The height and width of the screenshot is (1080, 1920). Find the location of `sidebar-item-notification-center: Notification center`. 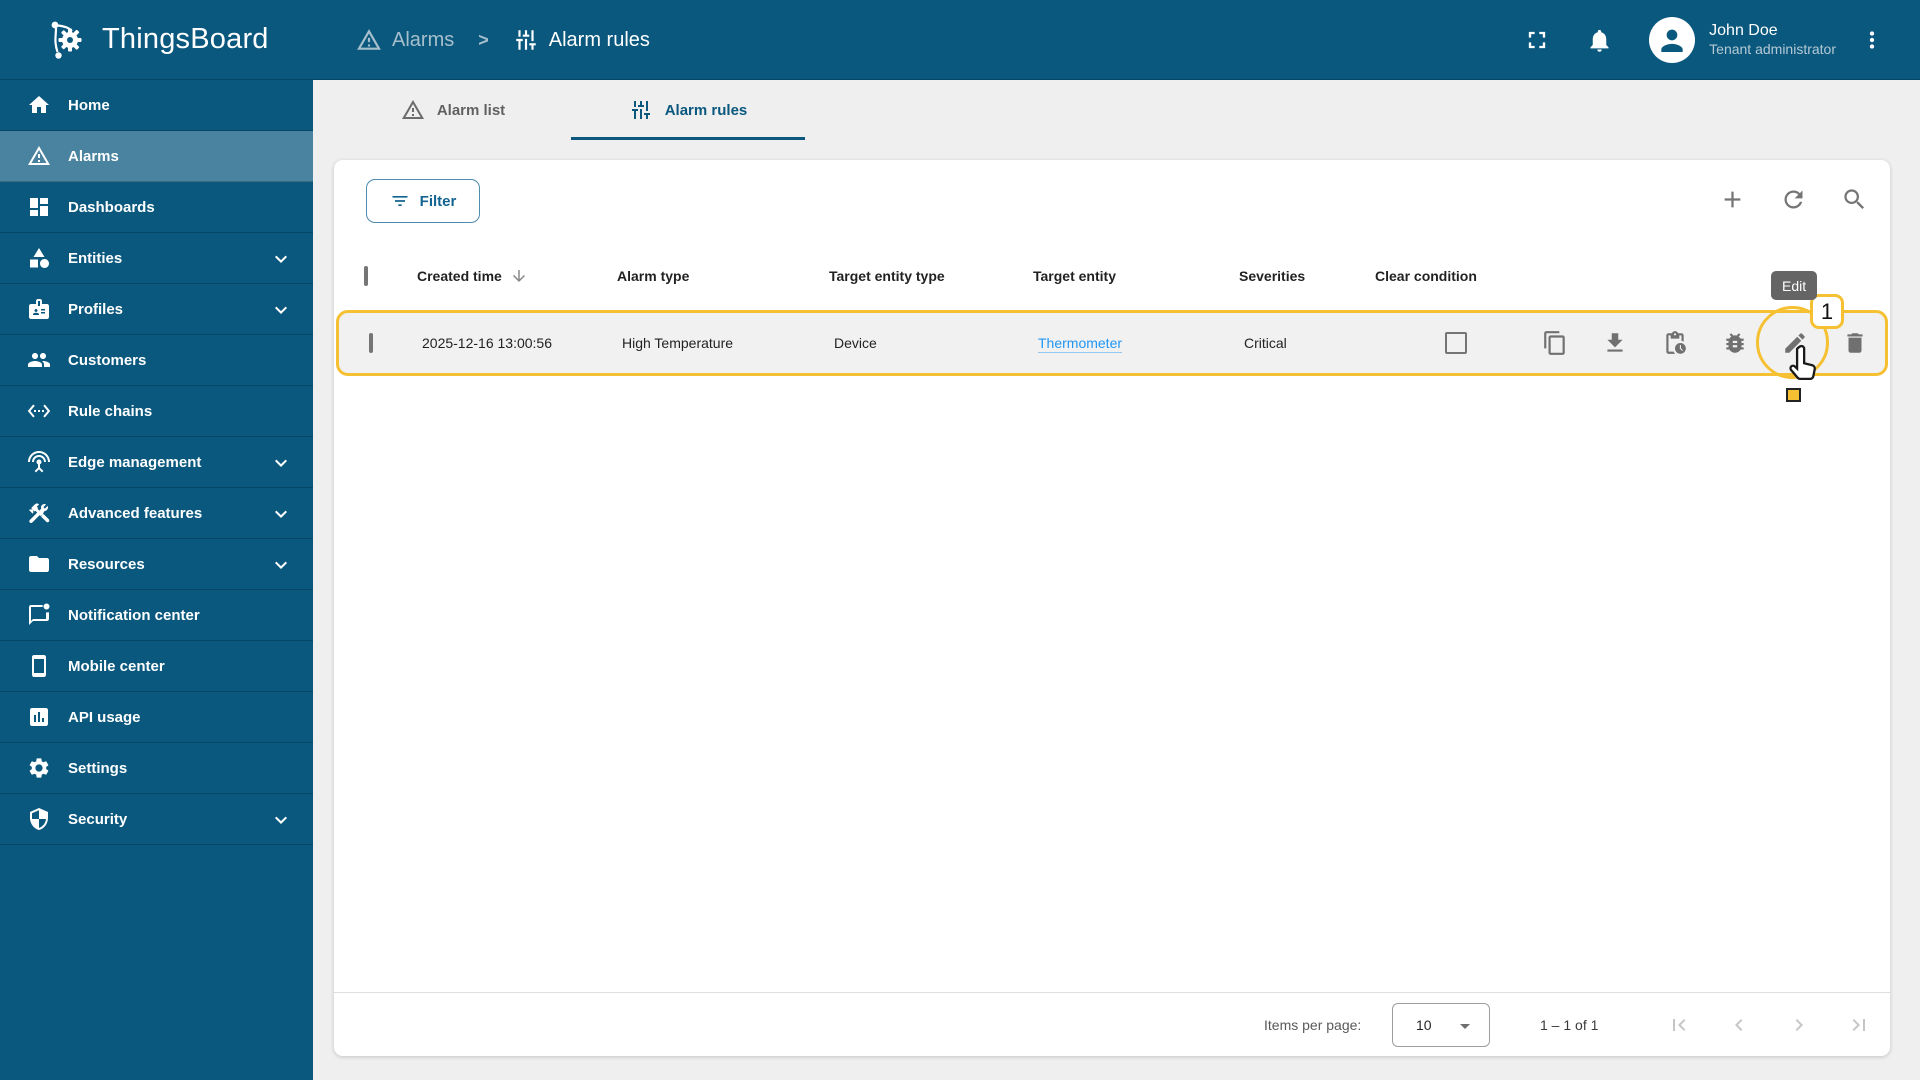

sidebar-item-notification-center: Notification center is located at coordinates (156, 615).